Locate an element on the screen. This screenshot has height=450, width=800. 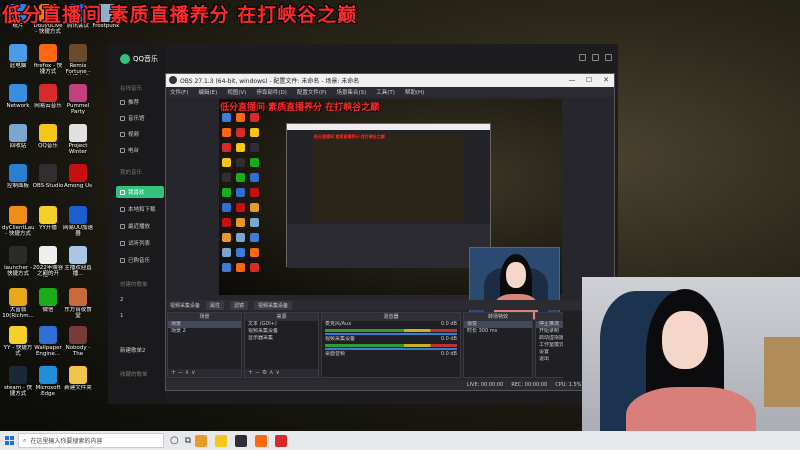
desktop-icon: dyClientLau... - 快捷方式 is located at coordinates (18, 221).